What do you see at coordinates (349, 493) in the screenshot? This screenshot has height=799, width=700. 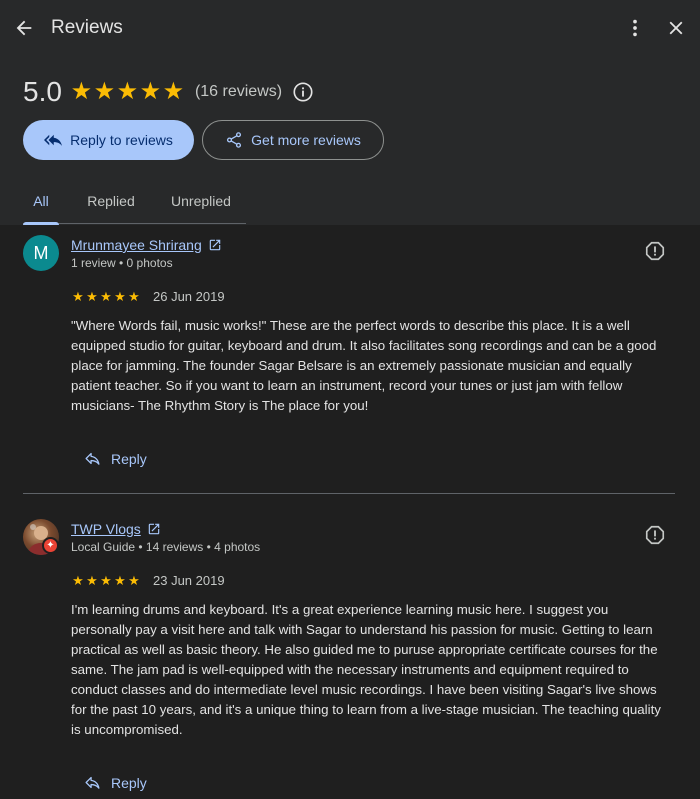 I see `divider` at bounding box center [349, 493].